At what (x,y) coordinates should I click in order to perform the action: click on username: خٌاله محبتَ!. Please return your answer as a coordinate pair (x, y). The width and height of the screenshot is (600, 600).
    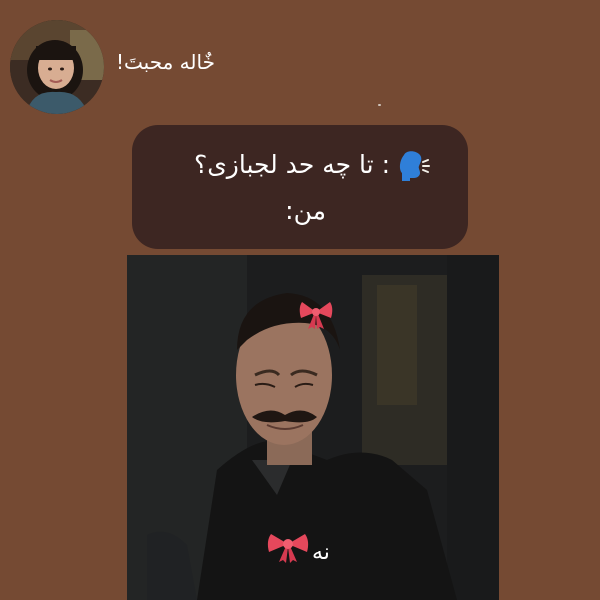
    Looking at the image, I should click on (165, 62).